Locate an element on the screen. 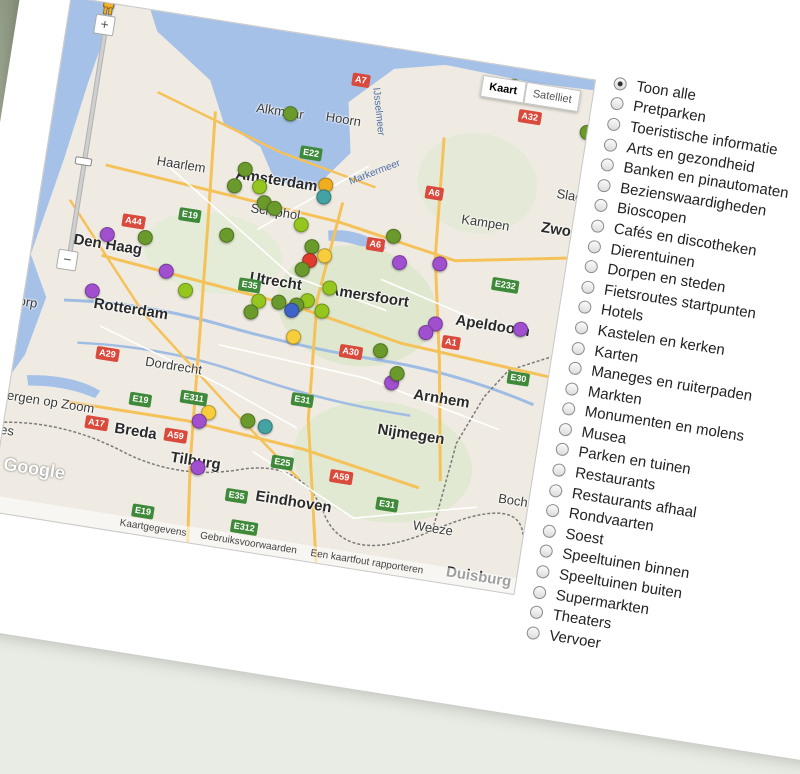  zoom-out-button: − is located at coordinates (67, 260).